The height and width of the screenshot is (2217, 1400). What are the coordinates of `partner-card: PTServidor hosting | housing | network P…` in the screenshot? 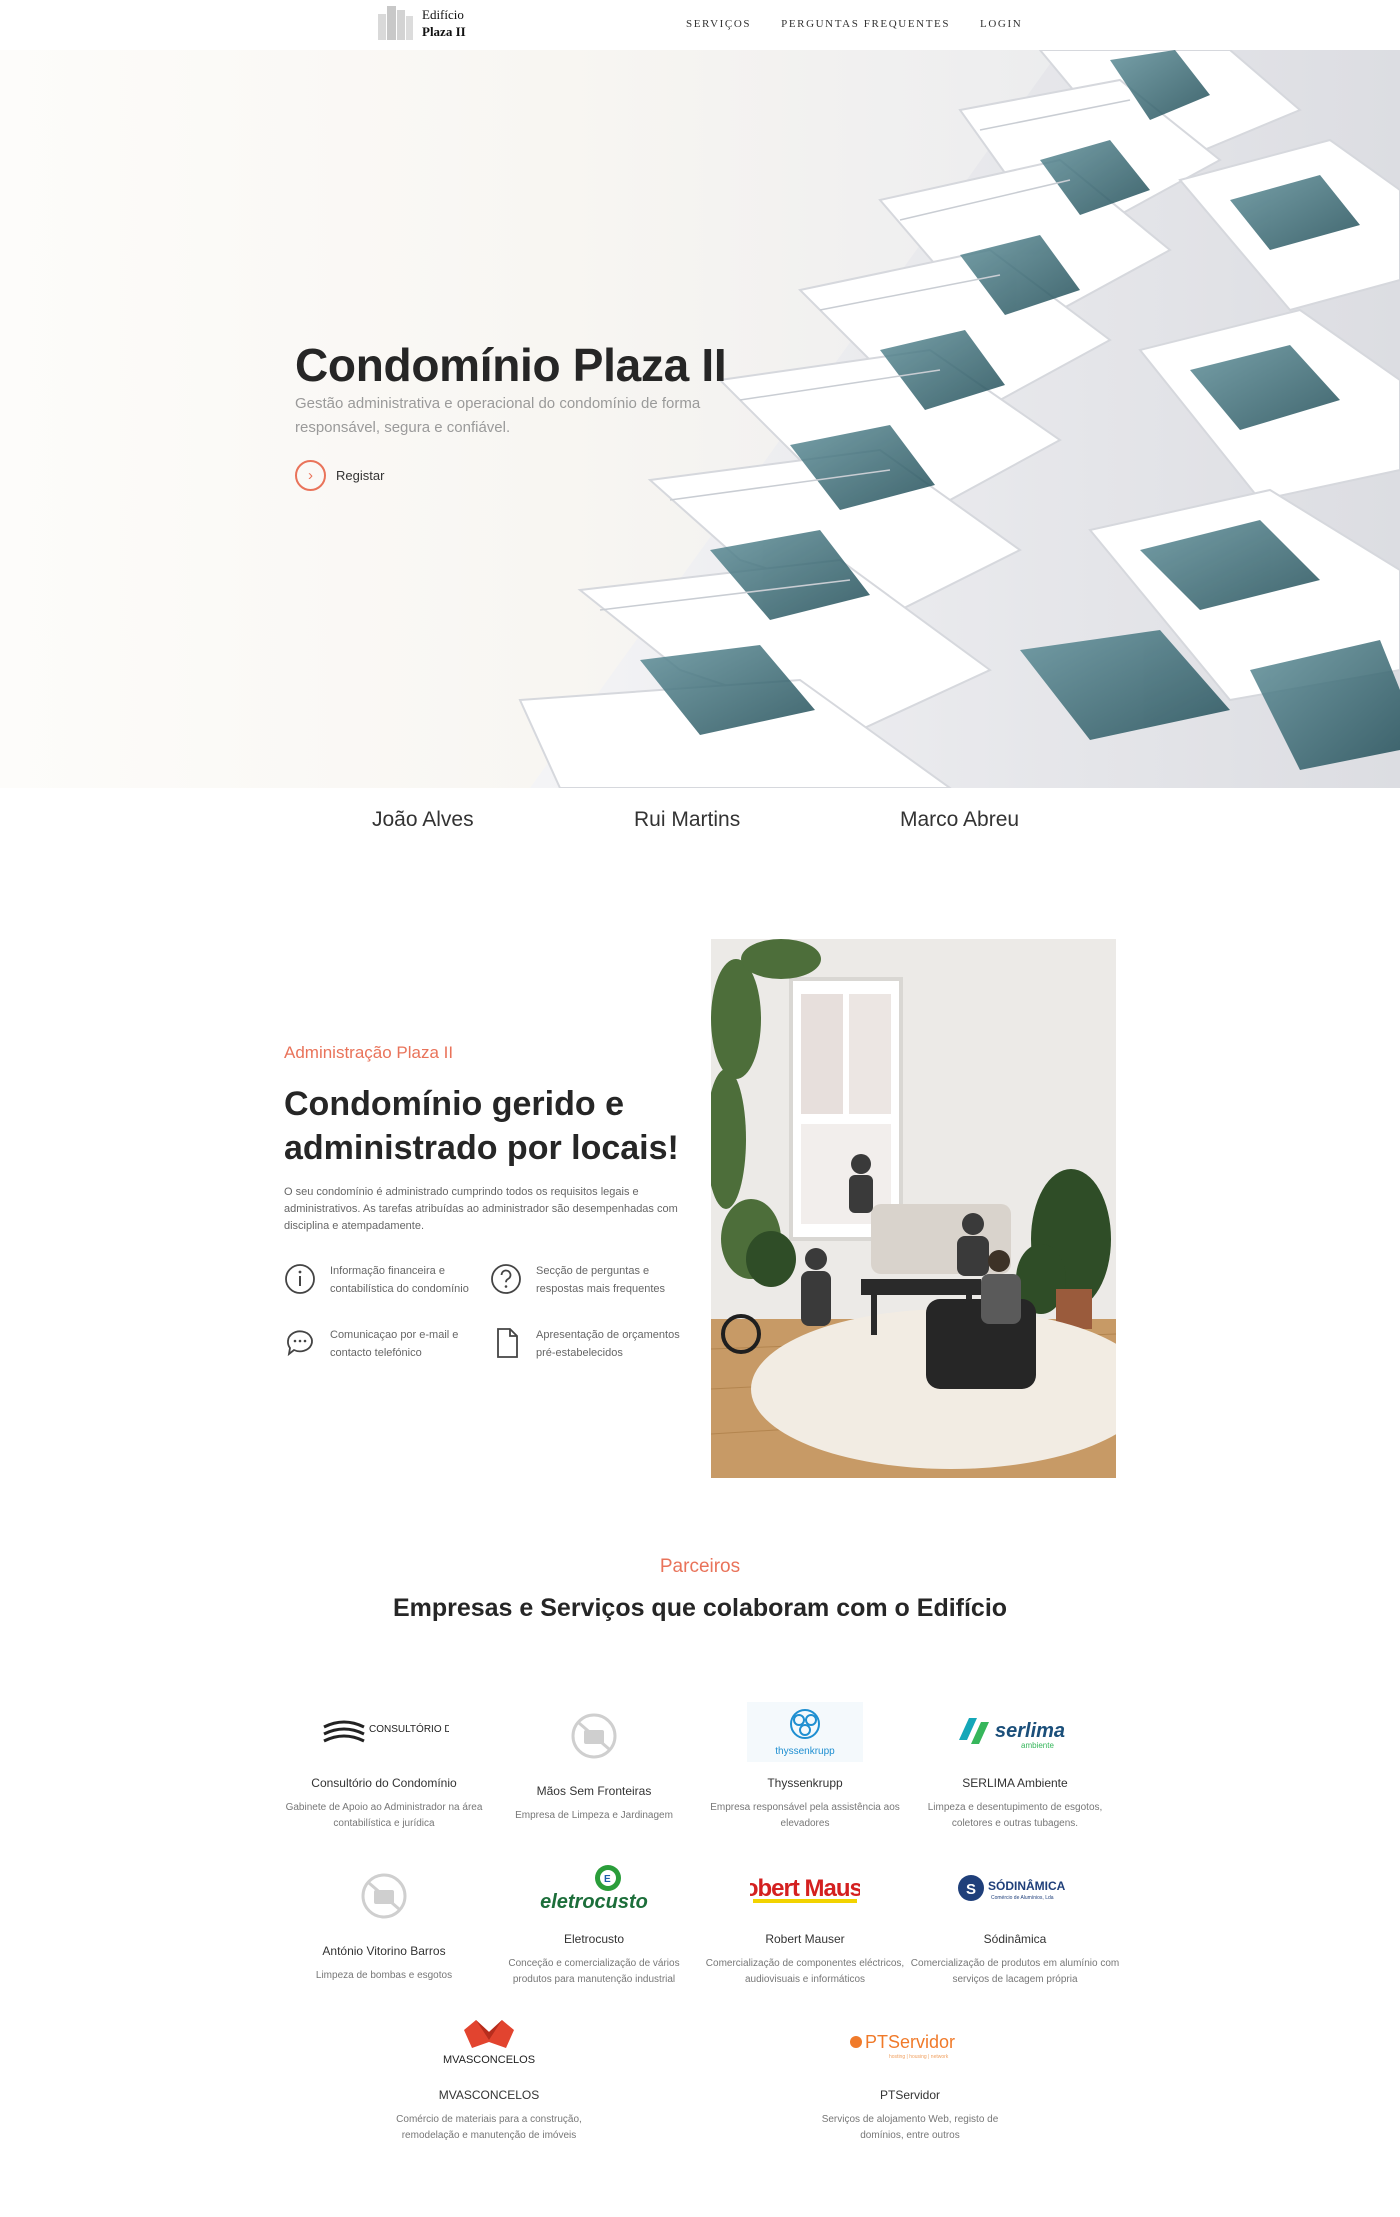 It's located at (910, 2078).